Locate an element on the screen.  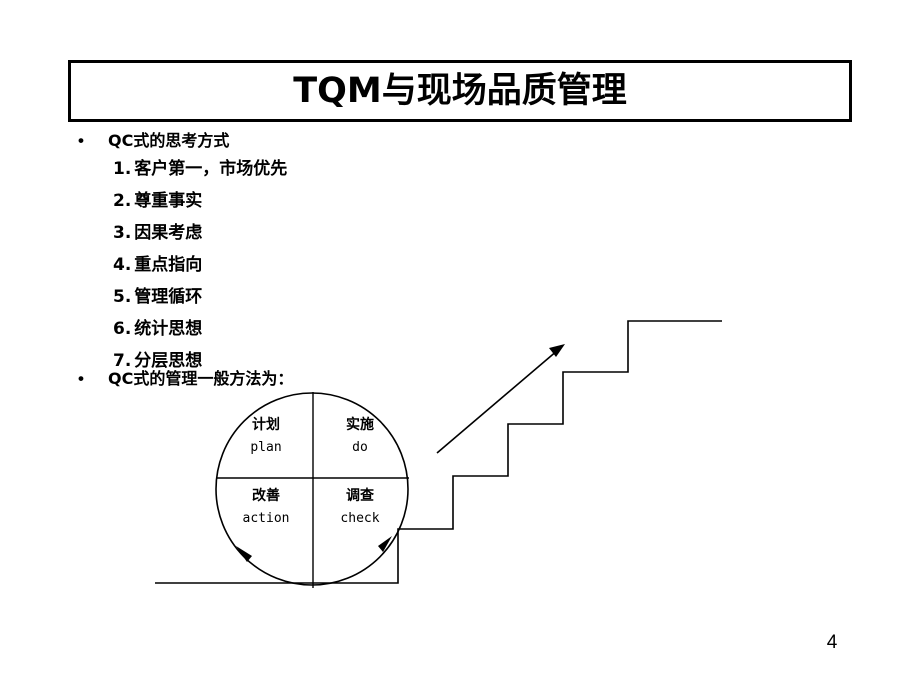
list-item-4-text: 重点指向 is located at coordinates (168, 265).